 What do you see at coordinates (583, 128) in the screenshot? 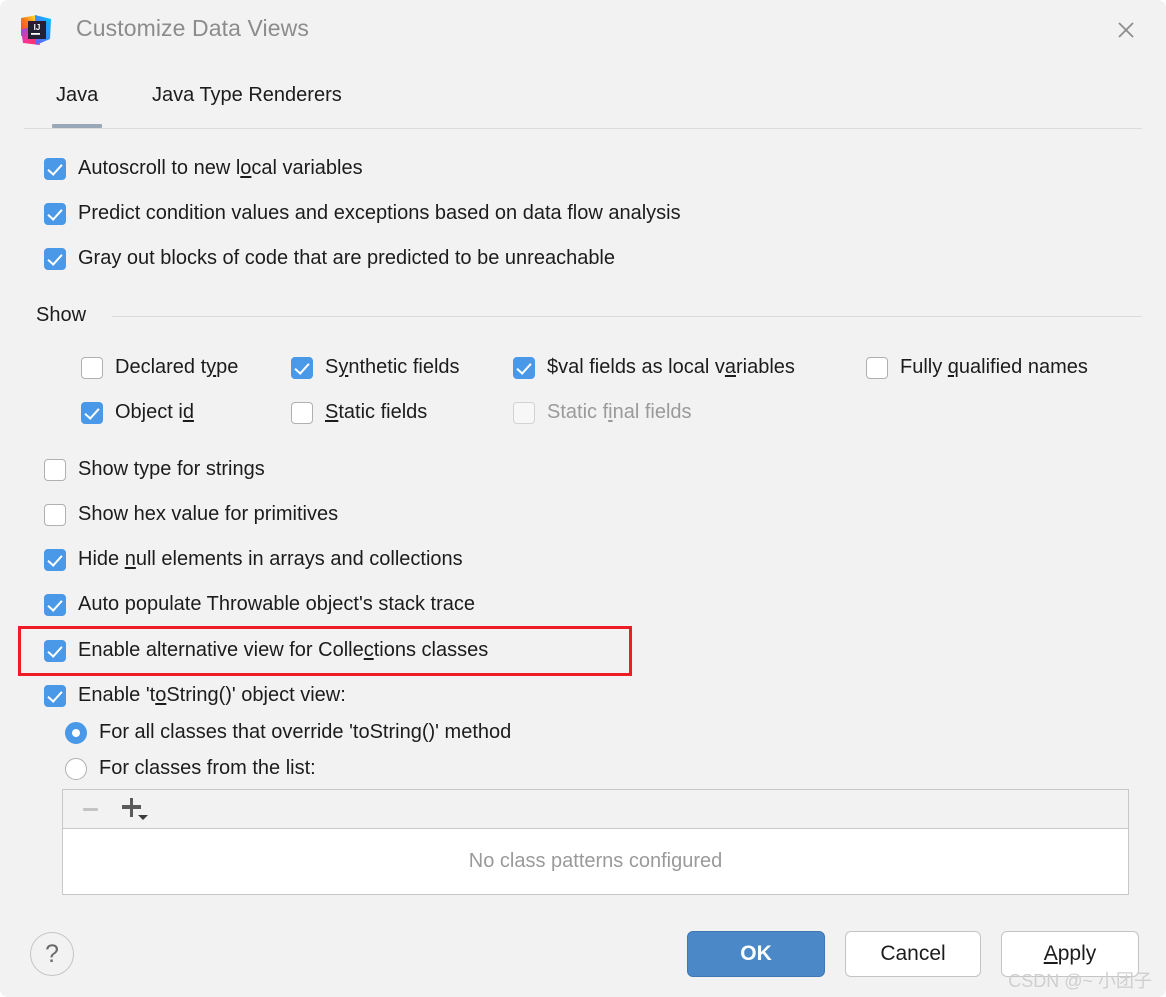
I see `tab-separator` at bounding box center [583, 128].